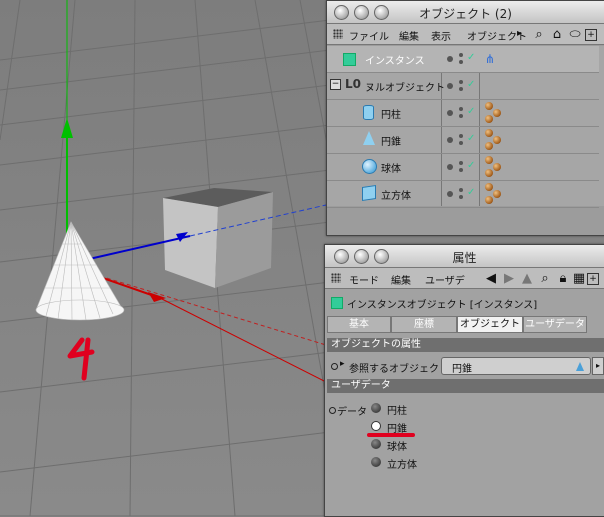  What do you see at coordinates (527, 278) in the screenshot?
I see `up-arrow-icon: ▲` at bounding box center [527, 278].